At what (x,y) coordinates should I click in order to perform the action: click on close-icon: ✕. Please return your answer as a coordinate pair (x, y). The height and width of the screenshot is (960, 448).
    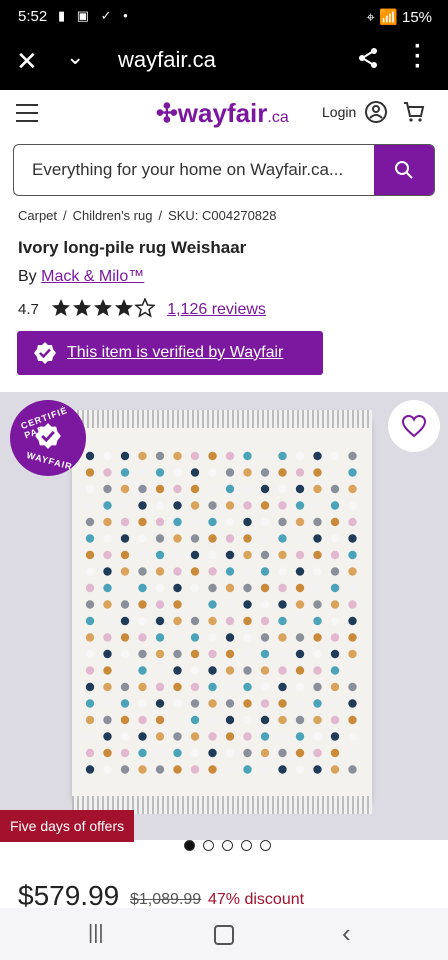
    Looking at the image, I should click on (27, 61).